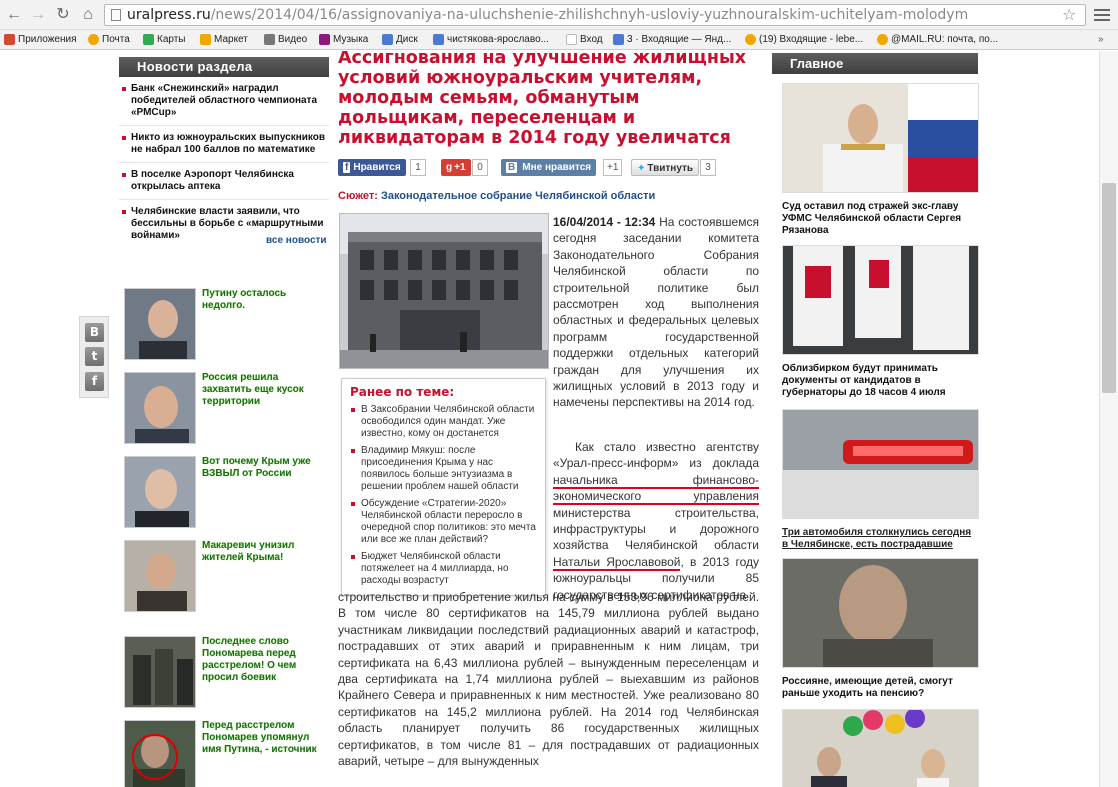  I want to click on promo-item: Макаревич унизил жителей Крыма!, so click(224, 578).